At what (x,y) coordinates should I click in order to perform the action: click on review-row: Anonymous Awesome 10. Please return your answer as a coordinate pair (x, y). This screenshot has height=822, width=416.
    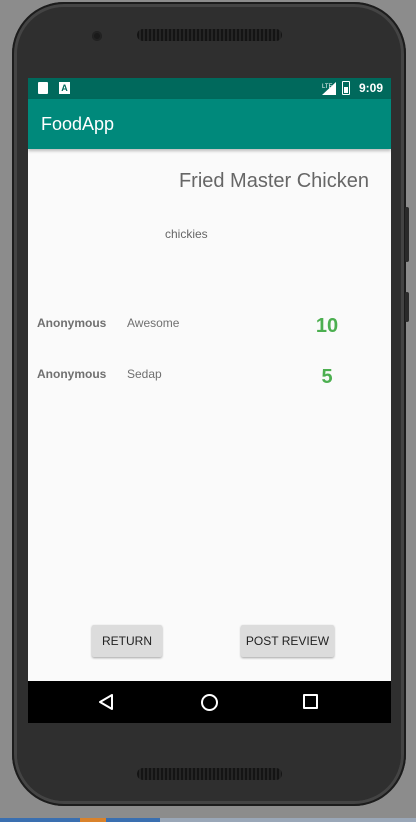
    Looking at the image, I should click on (209, 335).